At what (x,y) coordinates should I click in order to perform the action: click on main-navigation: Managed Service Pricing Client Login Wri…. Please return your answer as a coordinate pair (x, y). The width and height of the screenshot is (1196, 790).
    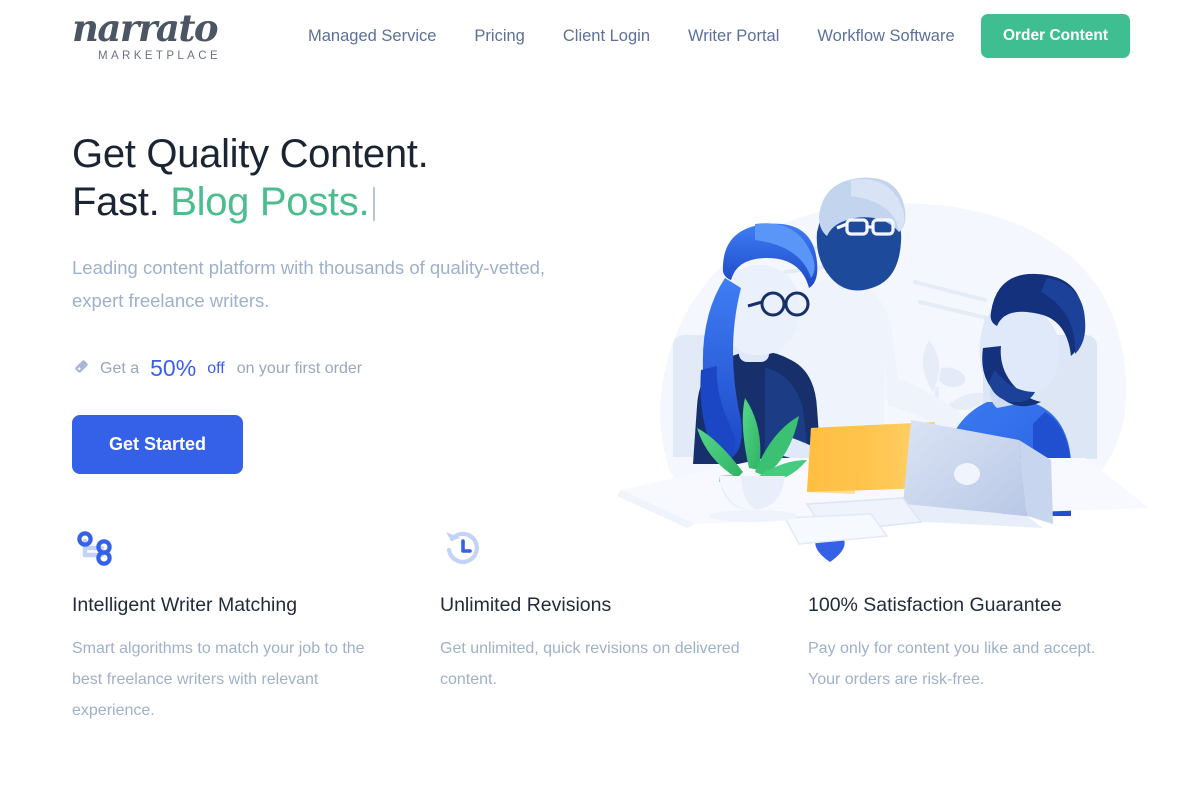
    Looking at the image, I should click on (631, 36).